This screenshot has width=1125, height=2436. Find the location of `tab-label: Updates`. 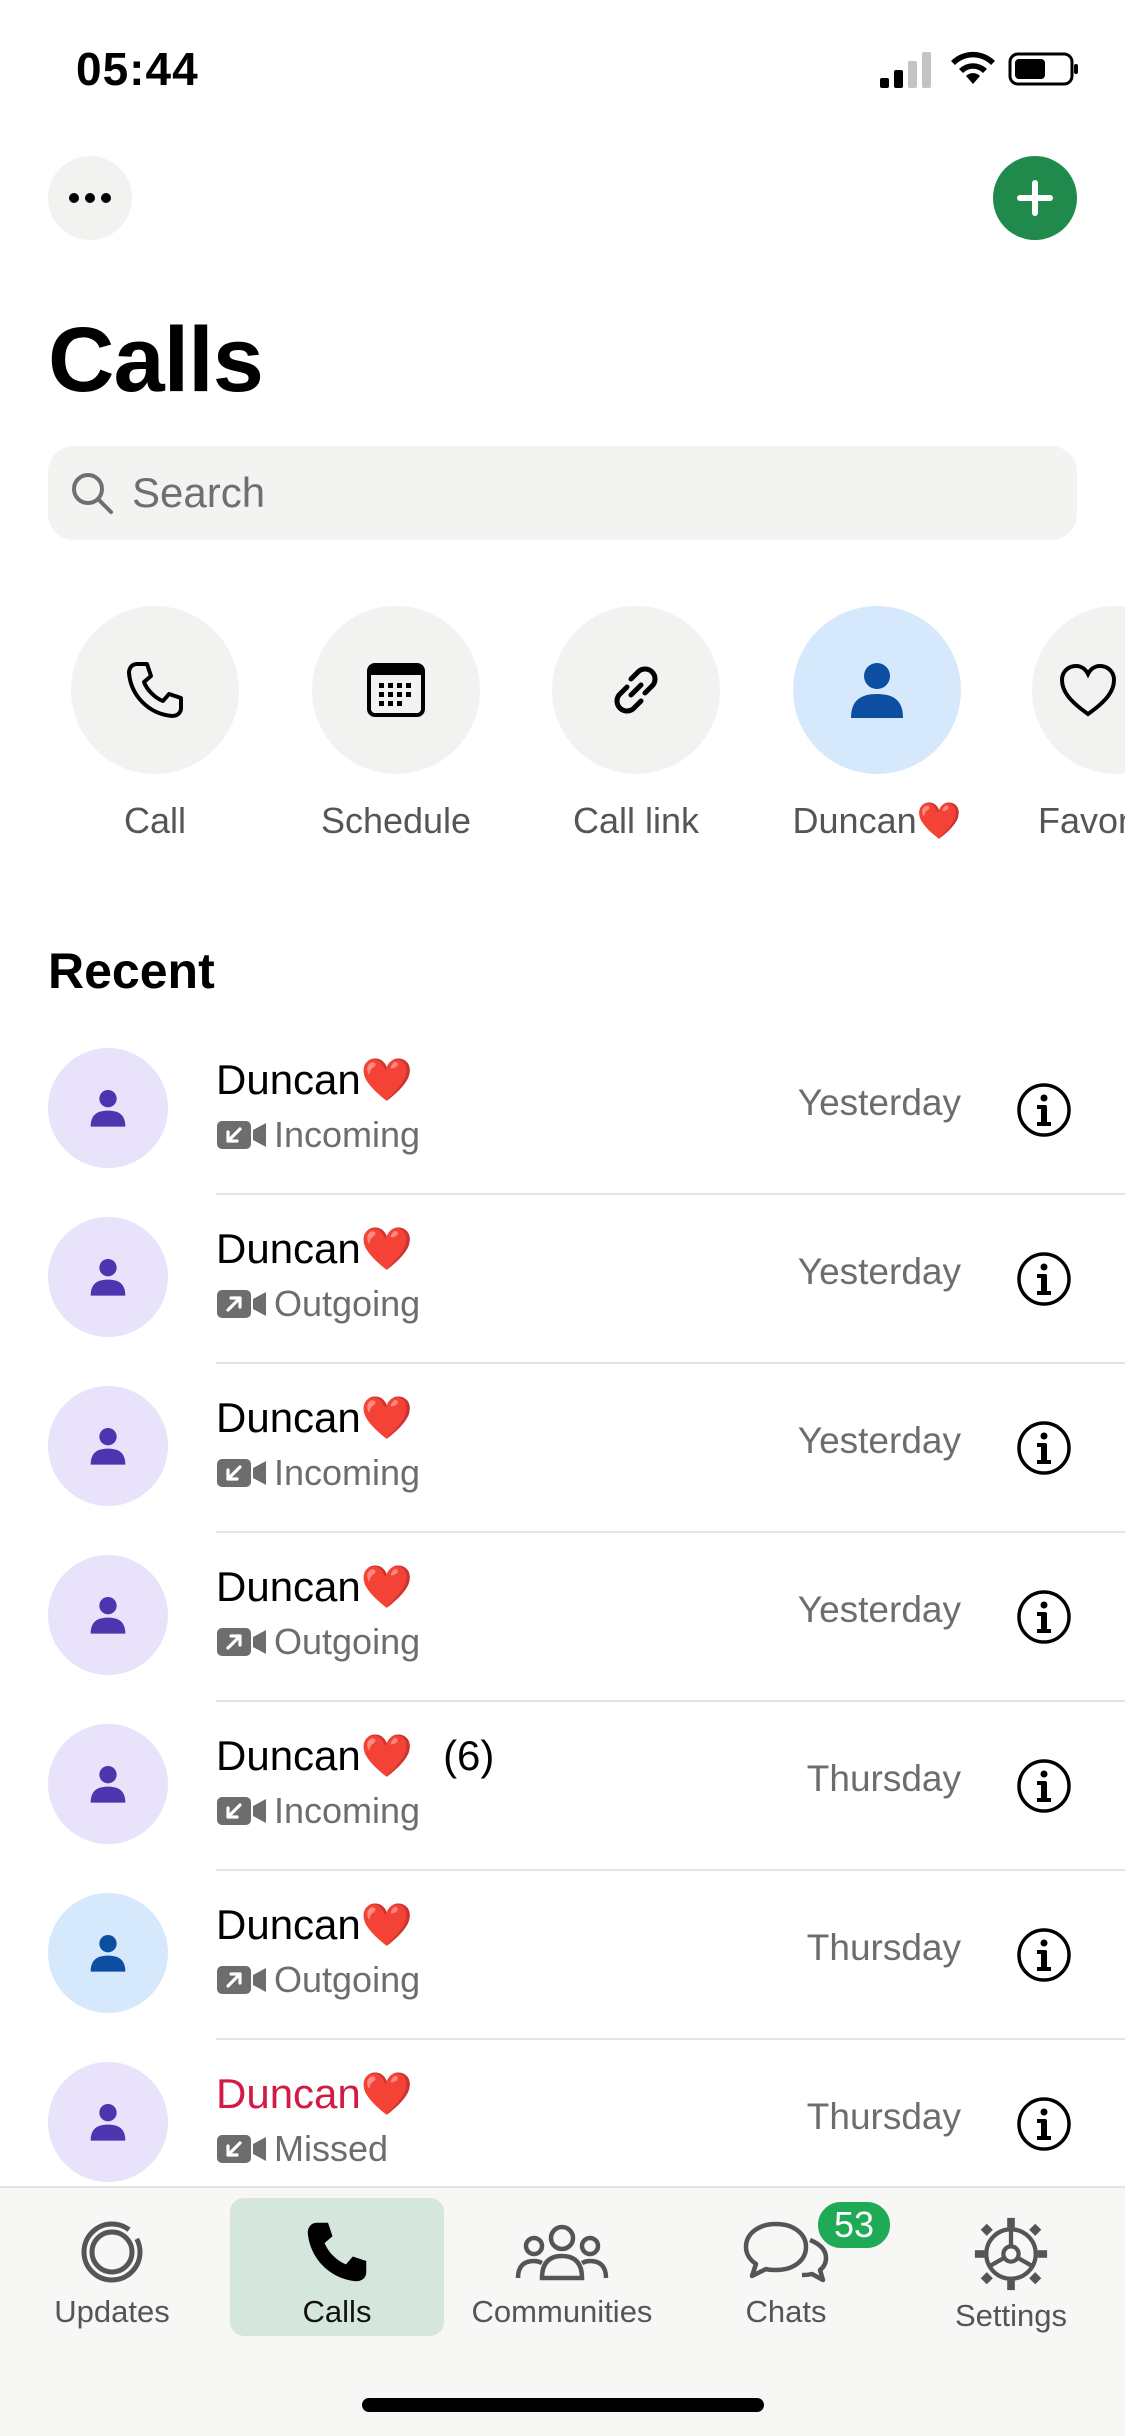

tab-label: Updates is located at coordinates (112, 2311).